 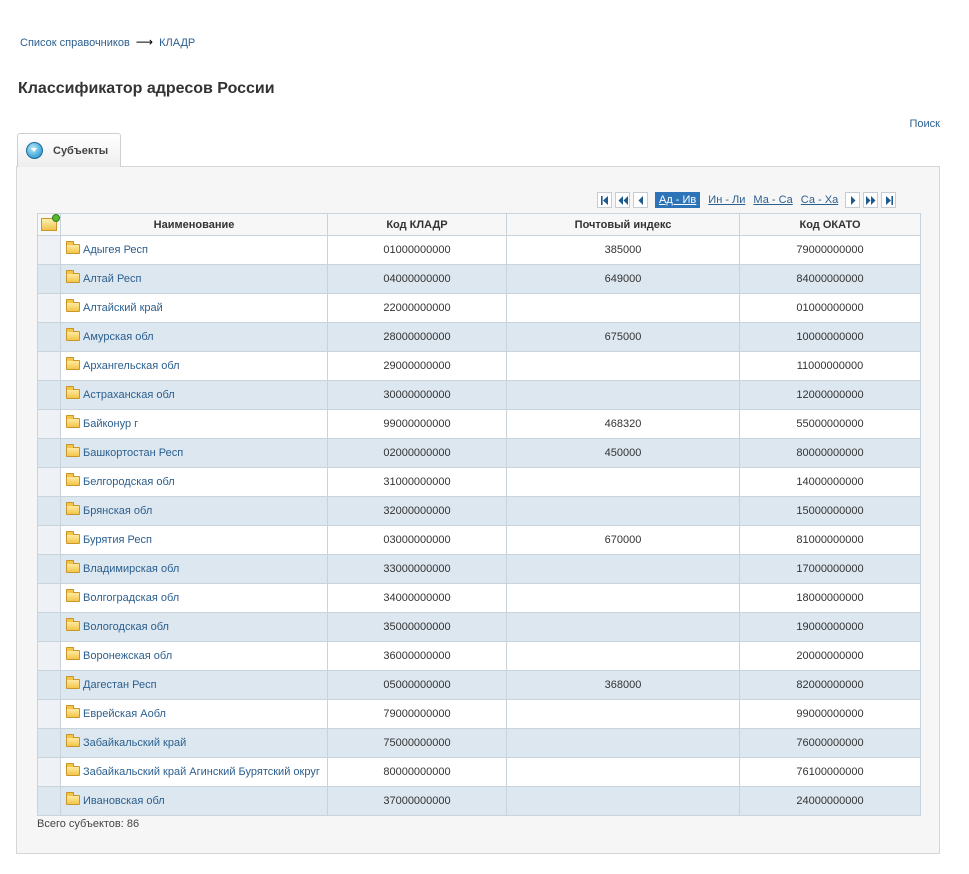 What do you see at coordinates (75, 43) in the screenshot?
I see `breadcrumb-link-directories: Список справочников` at bounding box center [75, 43].